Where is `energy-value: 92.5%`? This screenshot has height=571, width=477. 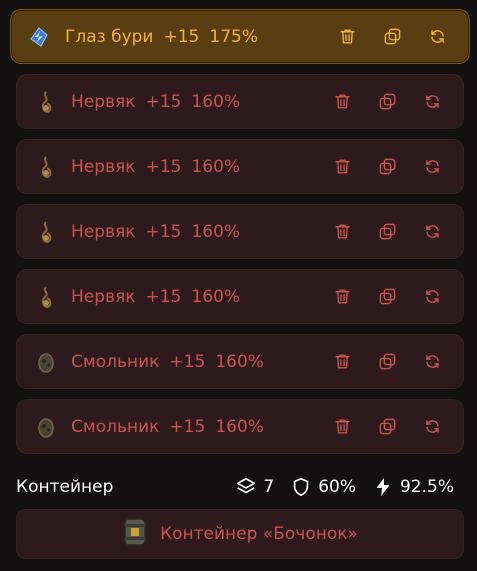 energy-value: 92.5% is located at coordinates (426, 487).